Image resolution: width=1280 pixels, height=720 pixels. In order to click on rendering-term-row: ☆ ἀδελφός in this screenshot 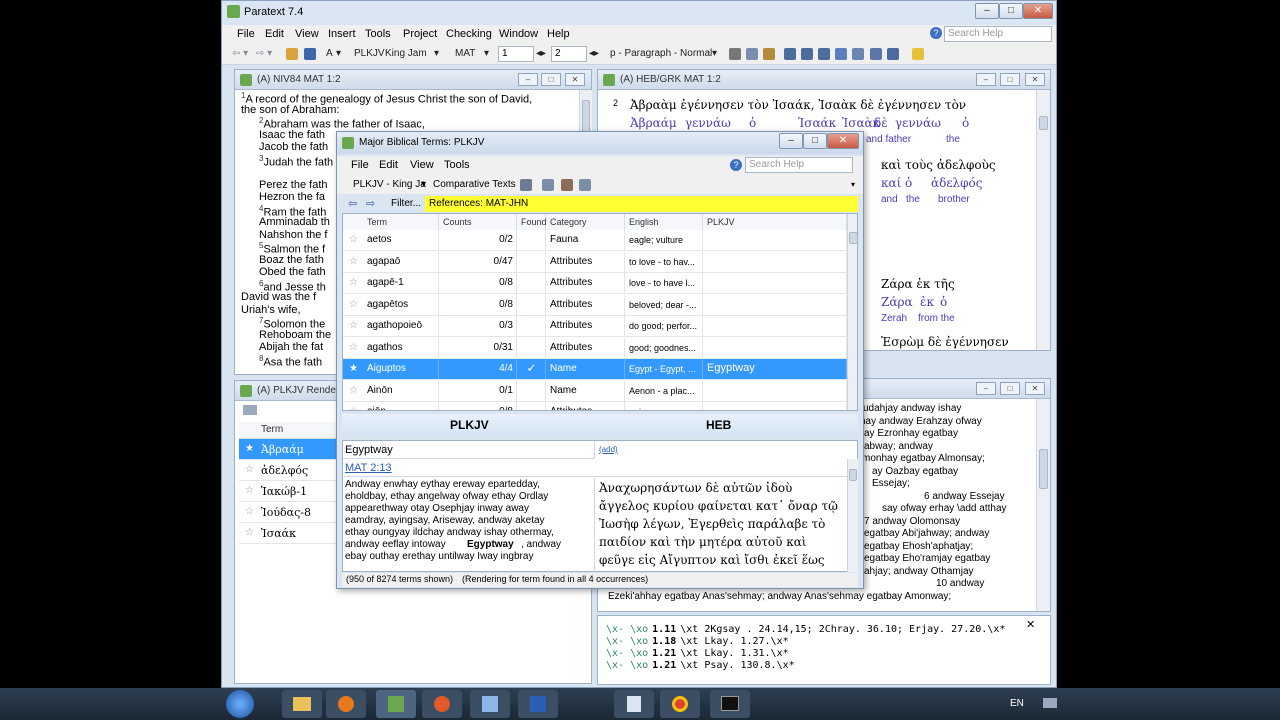, I will do `click(293, 470)`.